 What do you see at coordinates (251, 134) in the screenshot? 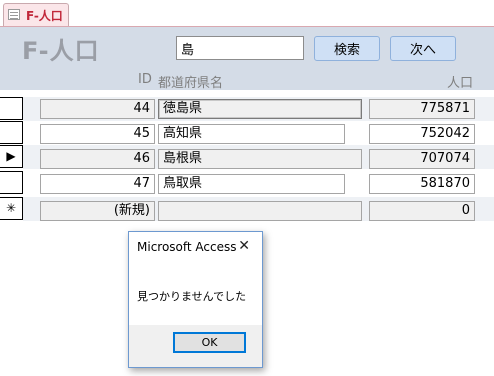
I see `prefecture-field: 高知県` at bounding box center [251, 134].